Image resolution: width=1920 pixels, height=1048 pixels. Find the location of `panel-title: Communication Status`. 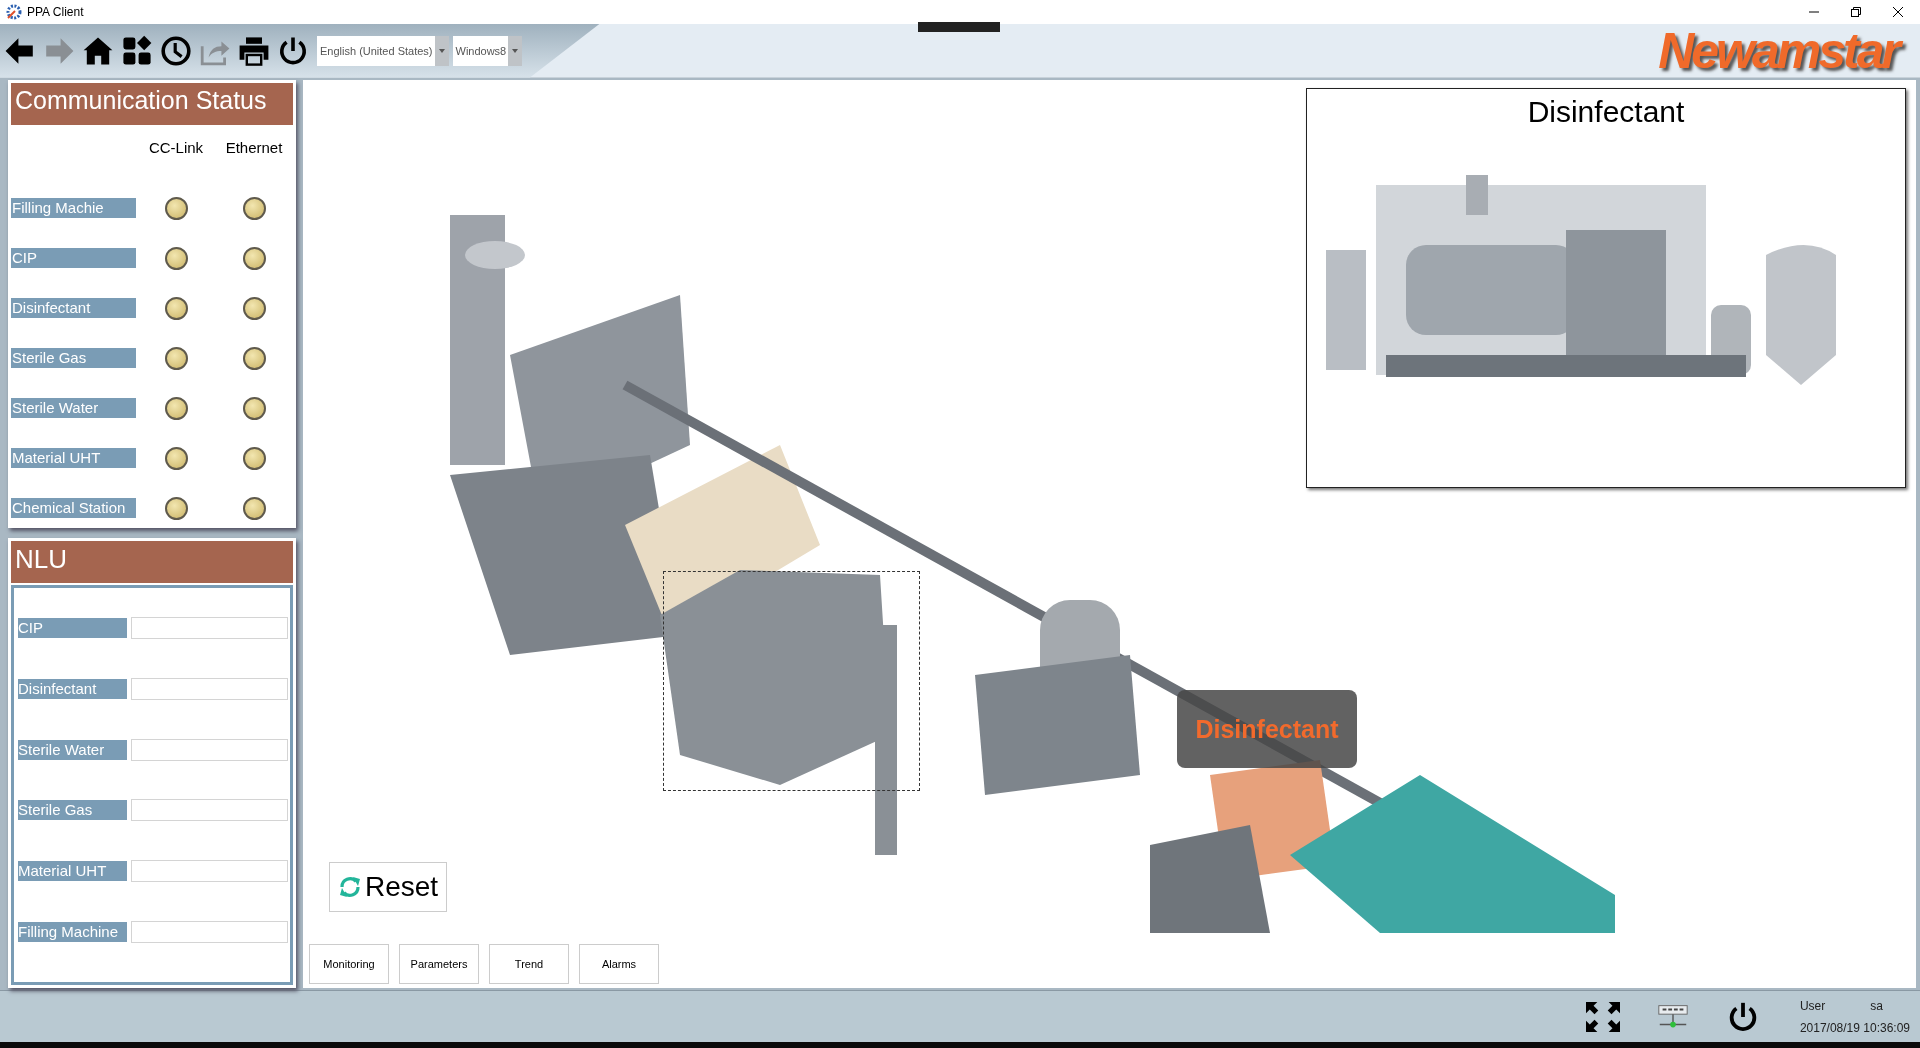

panel-title: Communication Status is located at coordinates (152, 104).